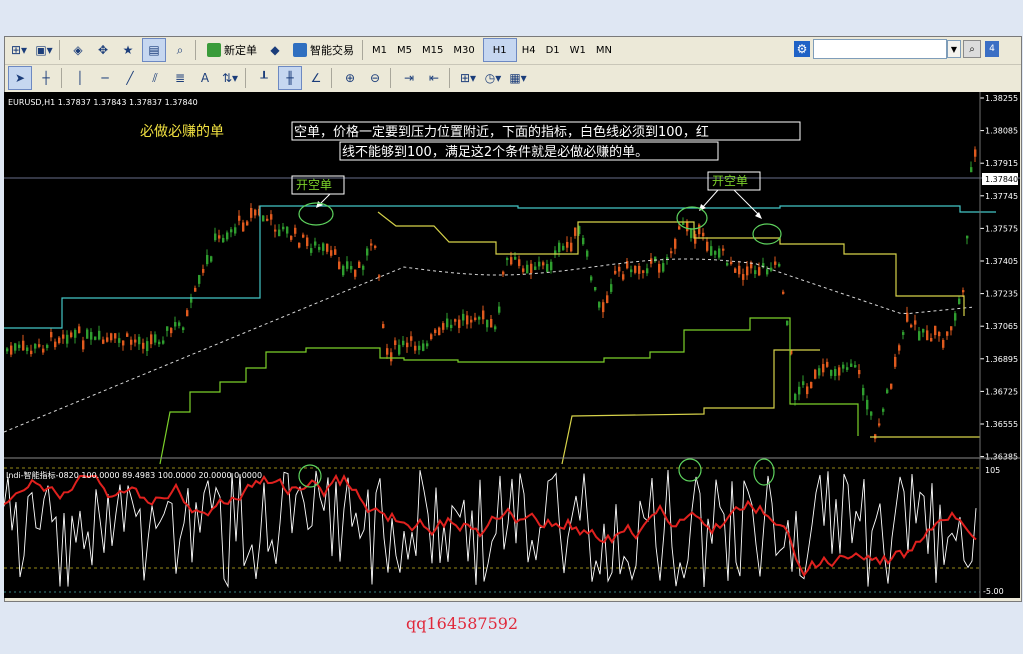 The image size is (1023, 654). Describe the element at coordinates (130, 78) in the screenshot. I see `trendline-icon: ╱` at that location.